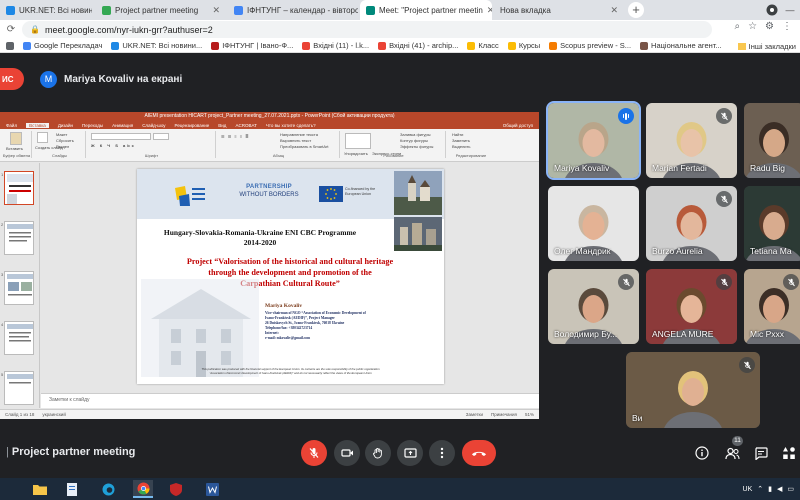 The width and height of the screenshot is (800, 500). I want to click on raise-hand-button, so click(378, 453).